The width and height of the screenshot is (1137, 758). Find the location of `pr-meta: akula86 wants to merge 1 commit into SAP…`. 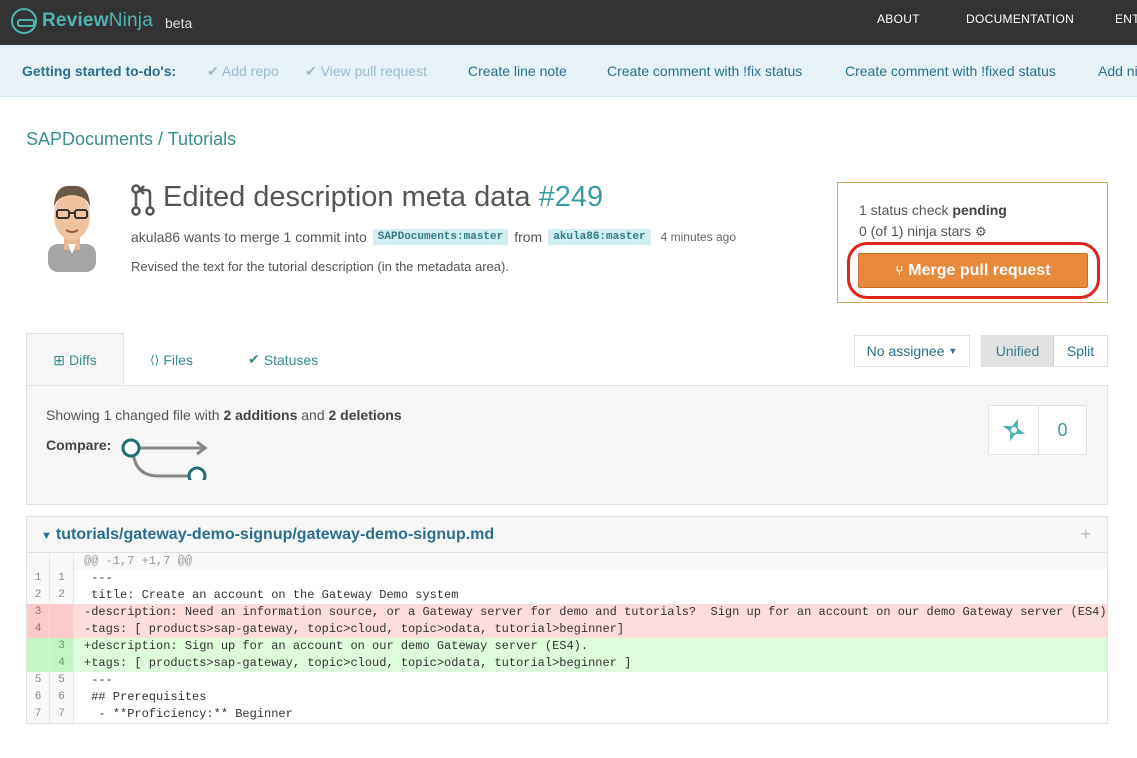

pr-meta: akula86 wants to merge 1 commit into SAP… is located at coordinates (433, 237).